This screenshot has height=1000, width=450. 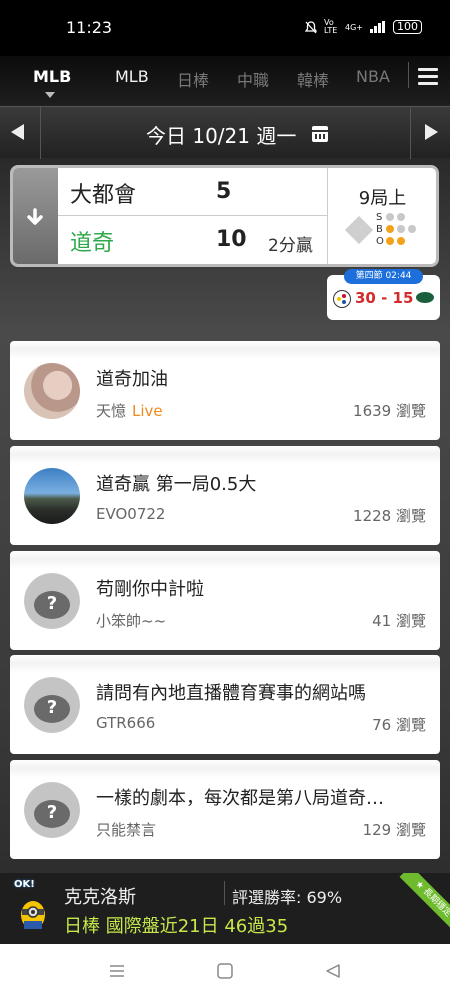 What do you see at coordinates (231, 693) in the screenshot?
I see `post-title: 請問有內地直播體育賽事的網站嗎` at bounding box center [231, 693].